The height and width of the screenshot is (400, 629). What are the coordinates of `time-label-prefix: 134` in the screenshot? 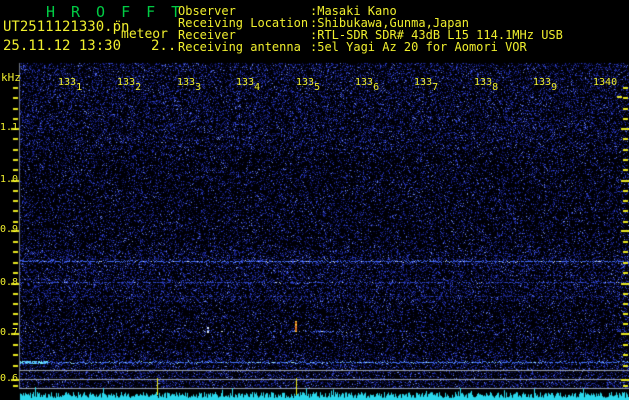 It's located at (602, 82).